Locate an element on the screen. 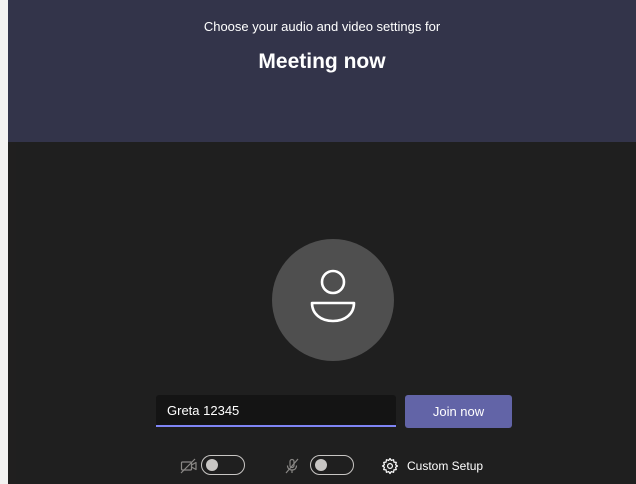  avatar is located at coordinates (333, 300).